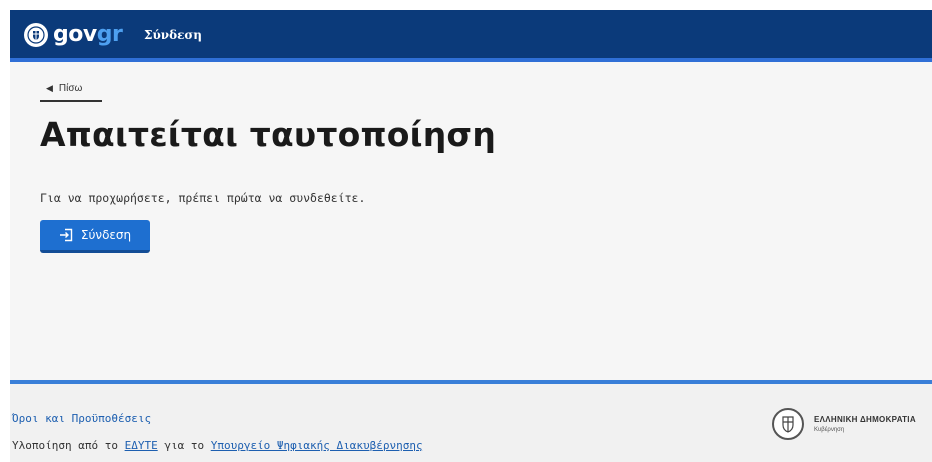 Image resolution: width=932 pixels, height=462 pixels. I want to click on gov-logo-name: ΕΛΛΗΝΙΚΗ ΔΗΜΟΚΡΑΤΙΑ, so click(865, 419).